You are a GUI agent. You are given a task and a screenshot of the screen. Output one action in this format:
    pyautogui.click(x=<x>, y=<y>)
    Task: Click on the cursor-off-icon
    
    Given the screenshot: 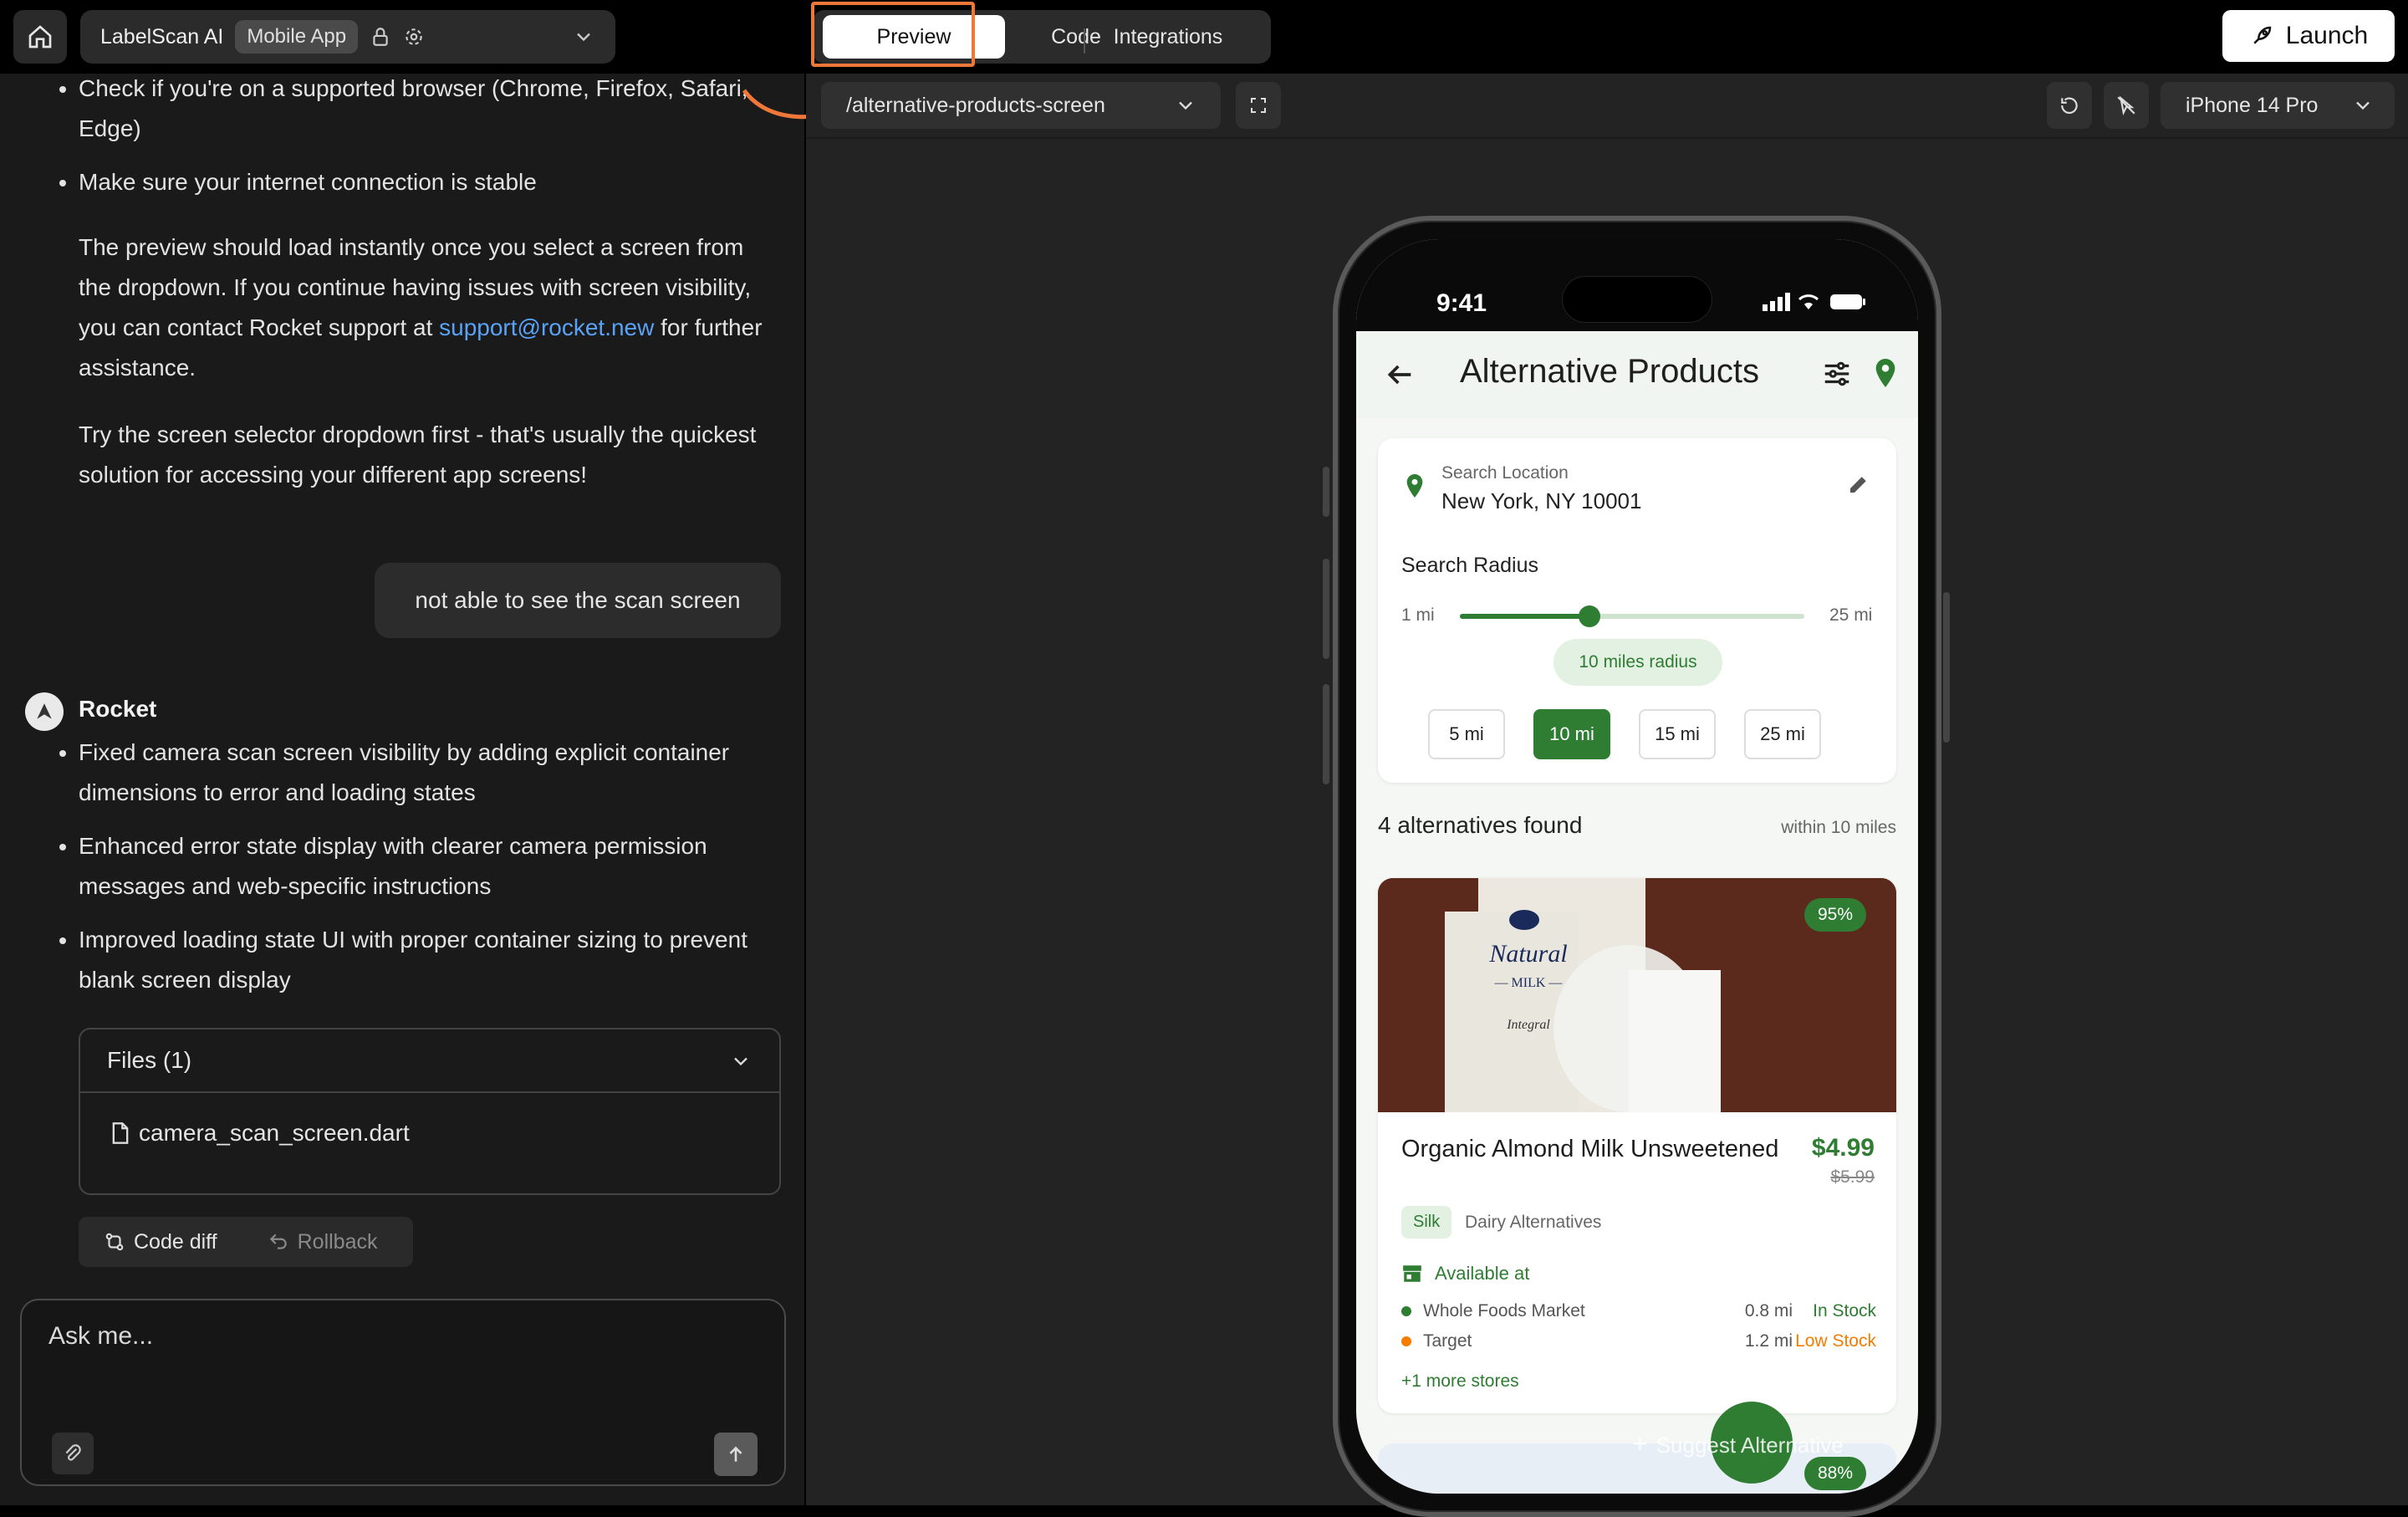 What is the action you would take?
    pyautogui.click(x=2126, y=105)
    